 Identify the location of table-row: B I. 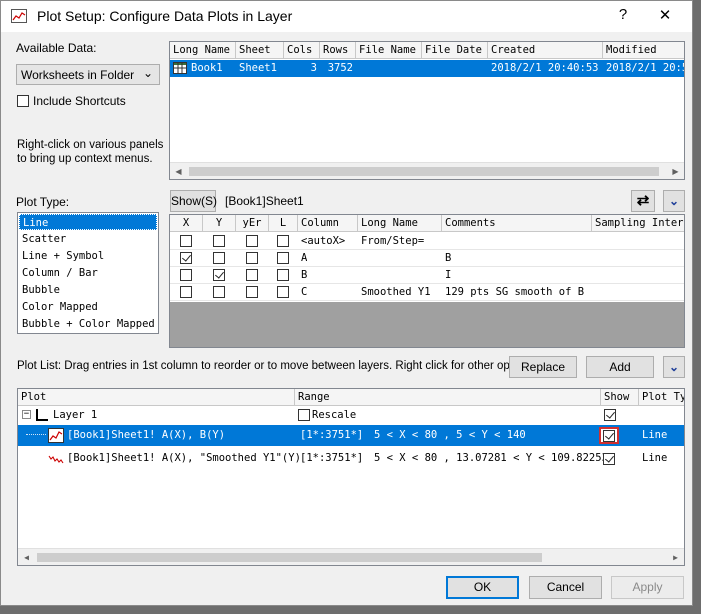
(427, 275).